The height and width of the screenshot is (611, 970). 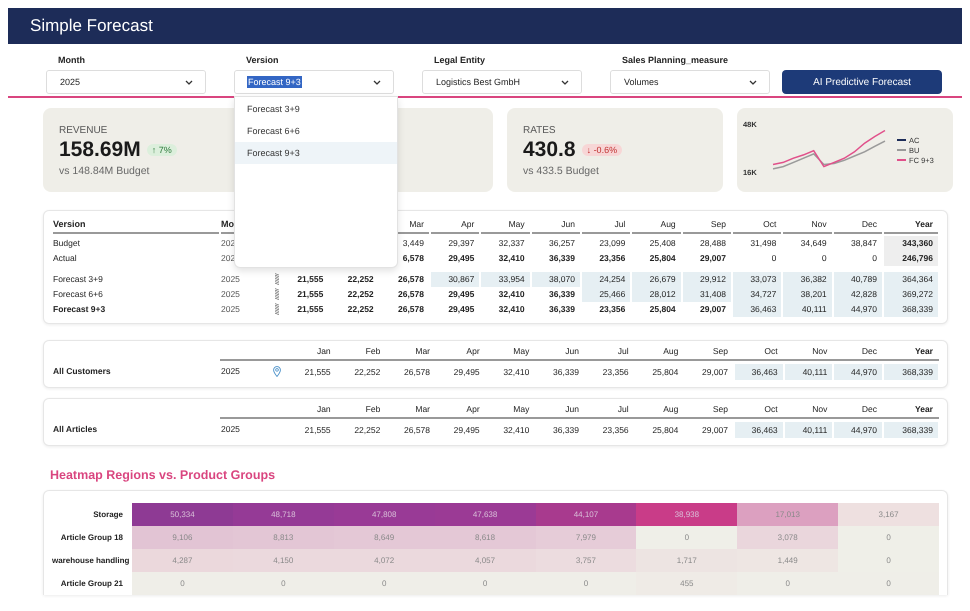 What do you see at coordinates (787, 537) in the screenshot?
I see `heatmap-cell: 3,078` at bounding box center [787, 537].